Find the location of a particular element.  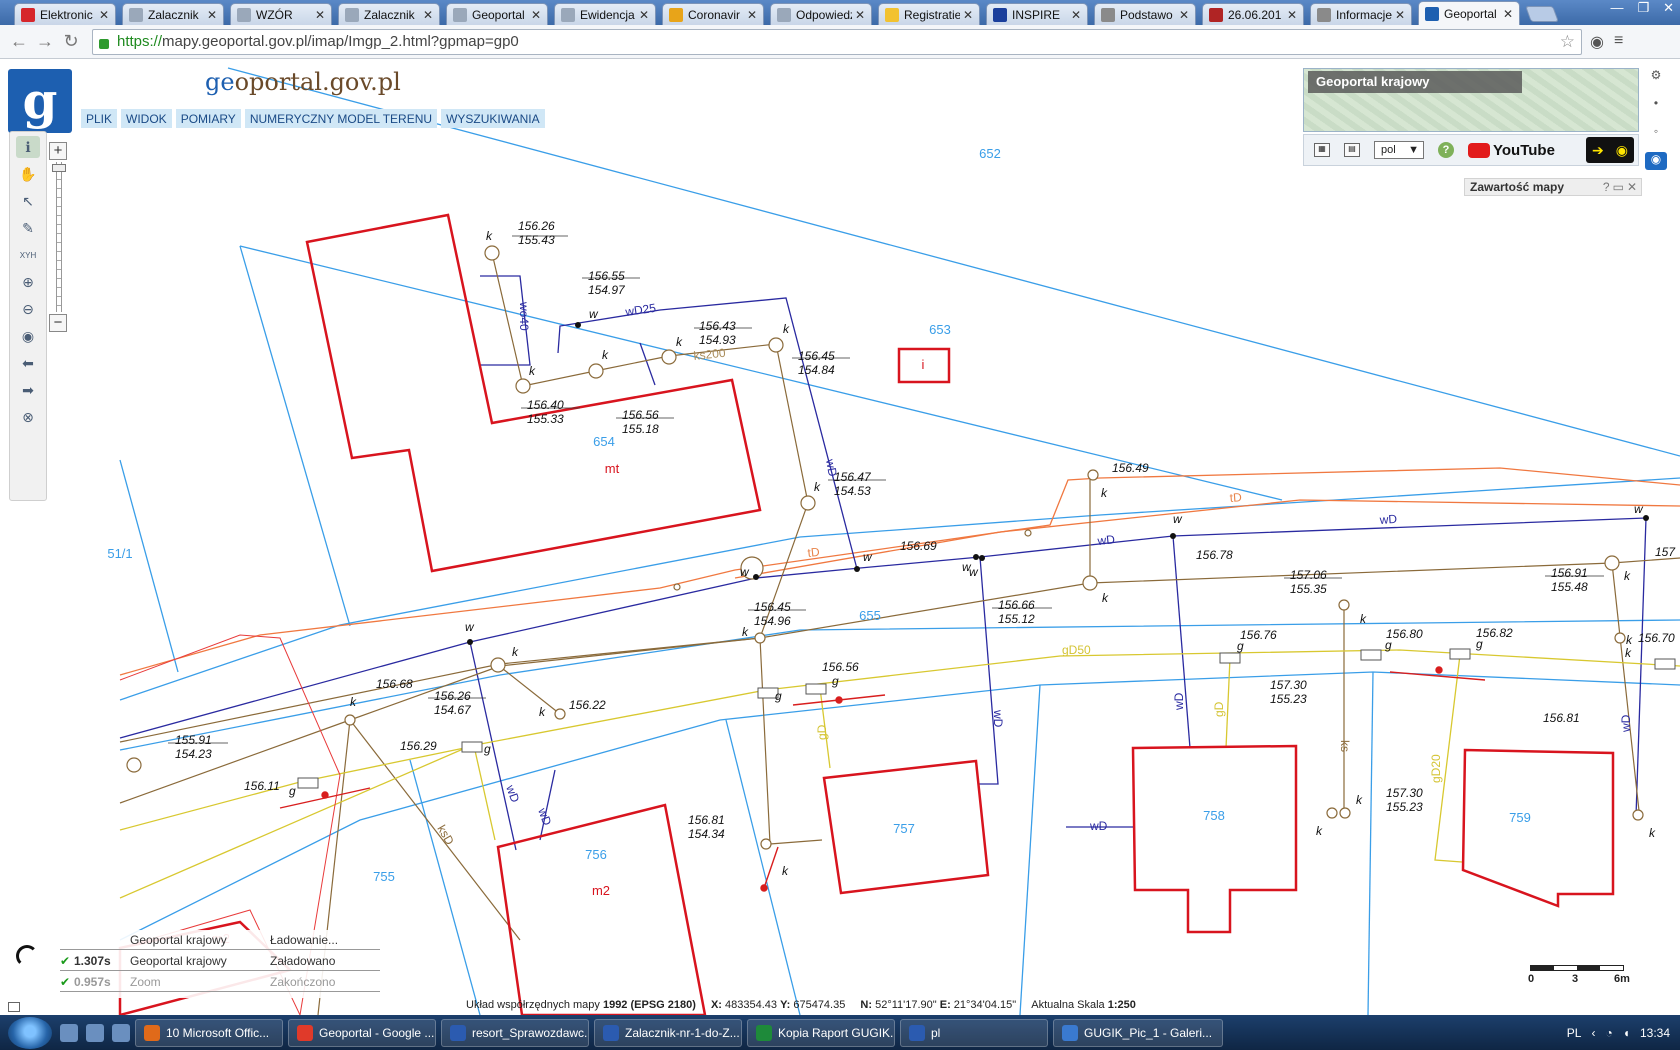

menu-plik: PLIK is located at coordinates (99, 118).